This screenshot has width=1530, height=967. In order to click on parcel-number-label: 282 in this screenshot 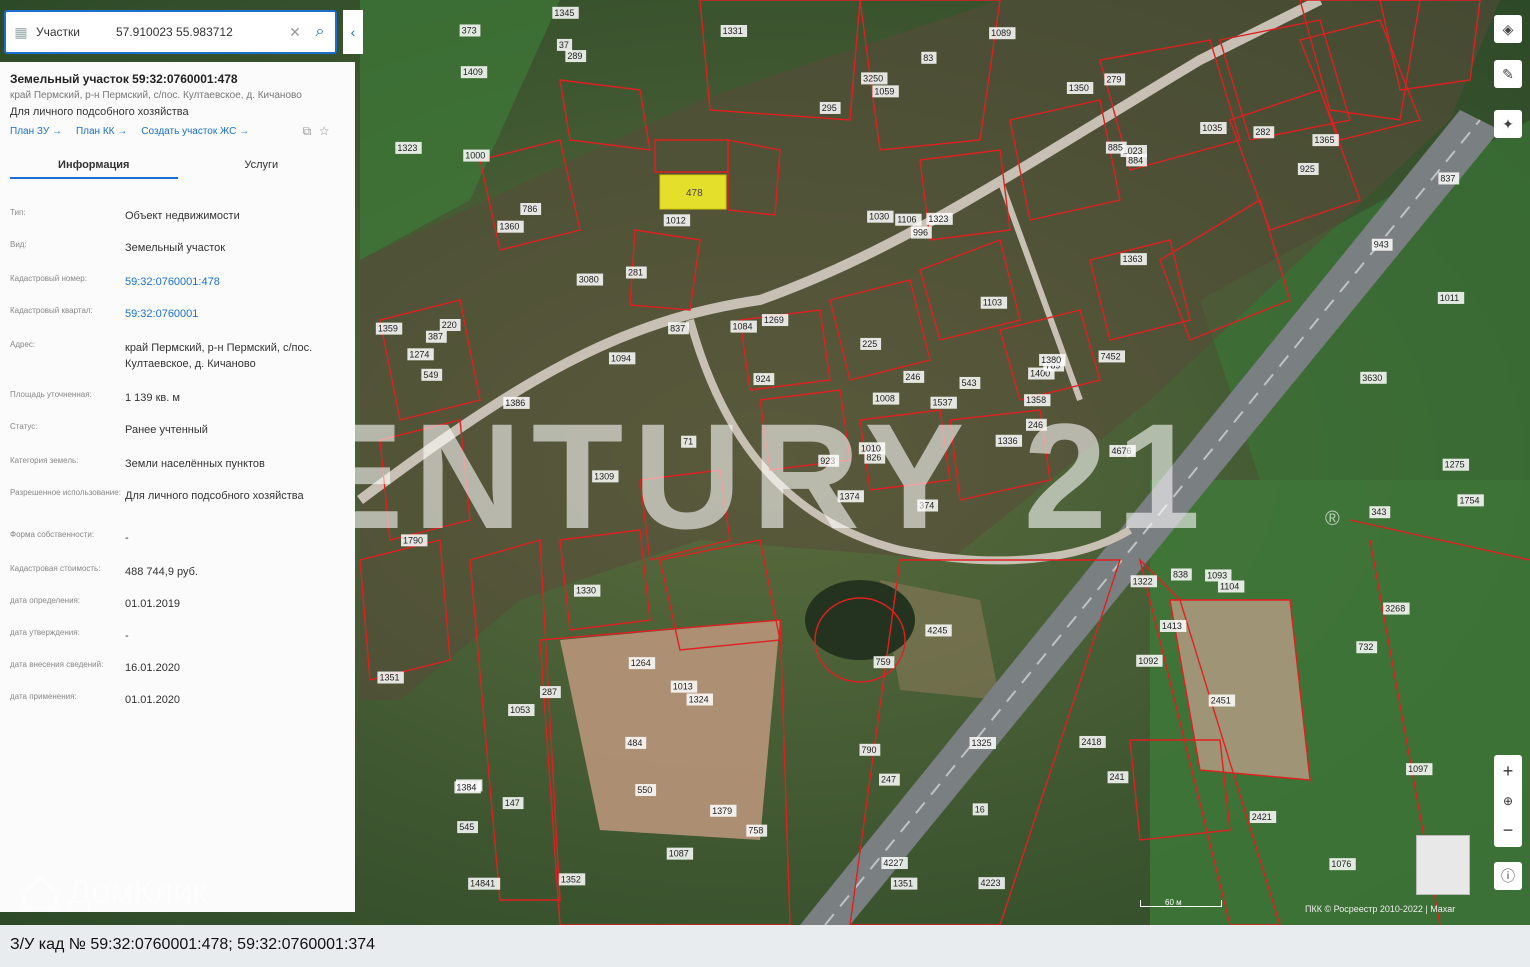, I will do `click(1262, 132)`.